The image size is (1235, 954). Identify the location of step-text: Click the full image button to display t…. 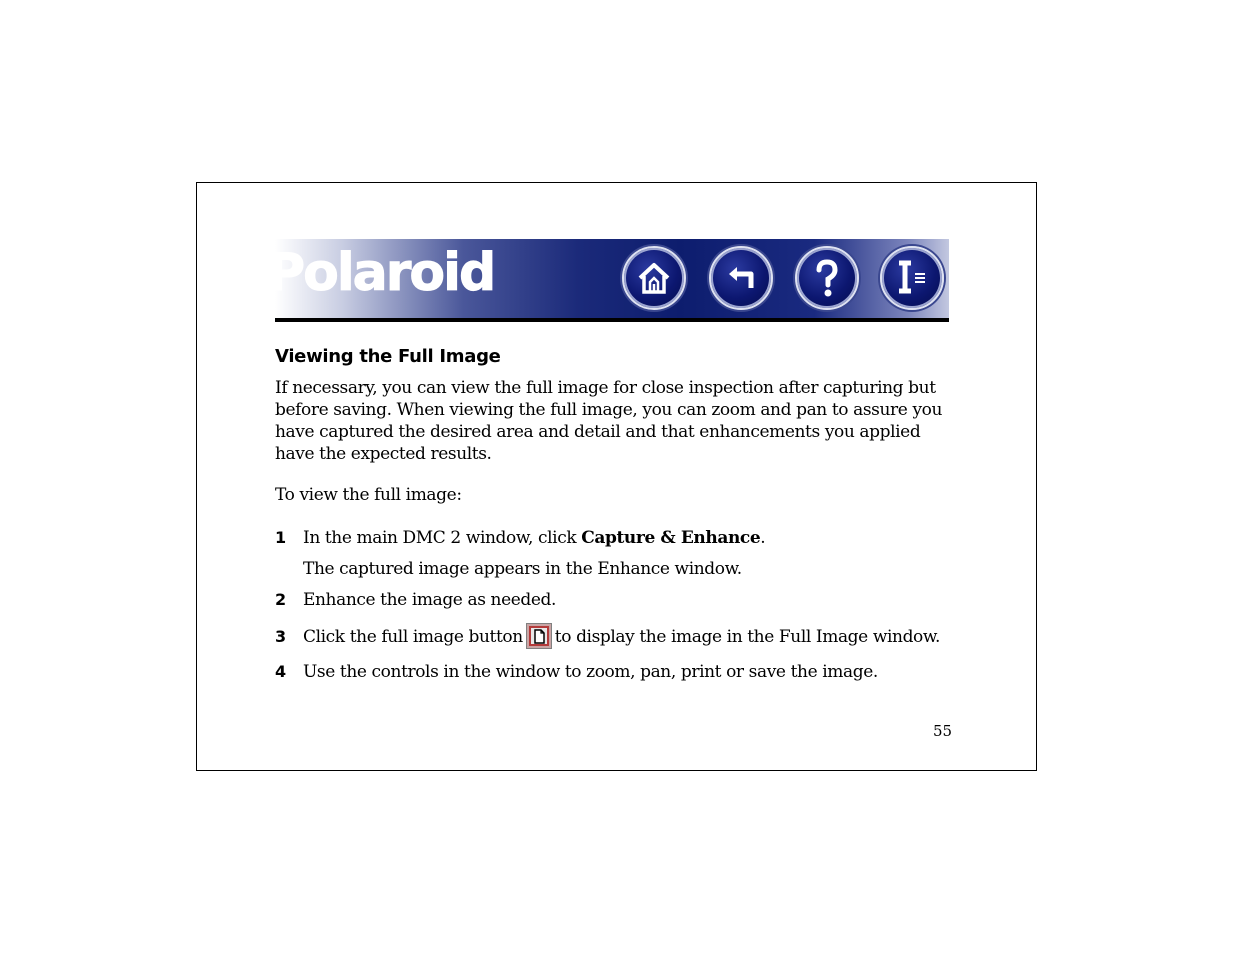
(622, 635).